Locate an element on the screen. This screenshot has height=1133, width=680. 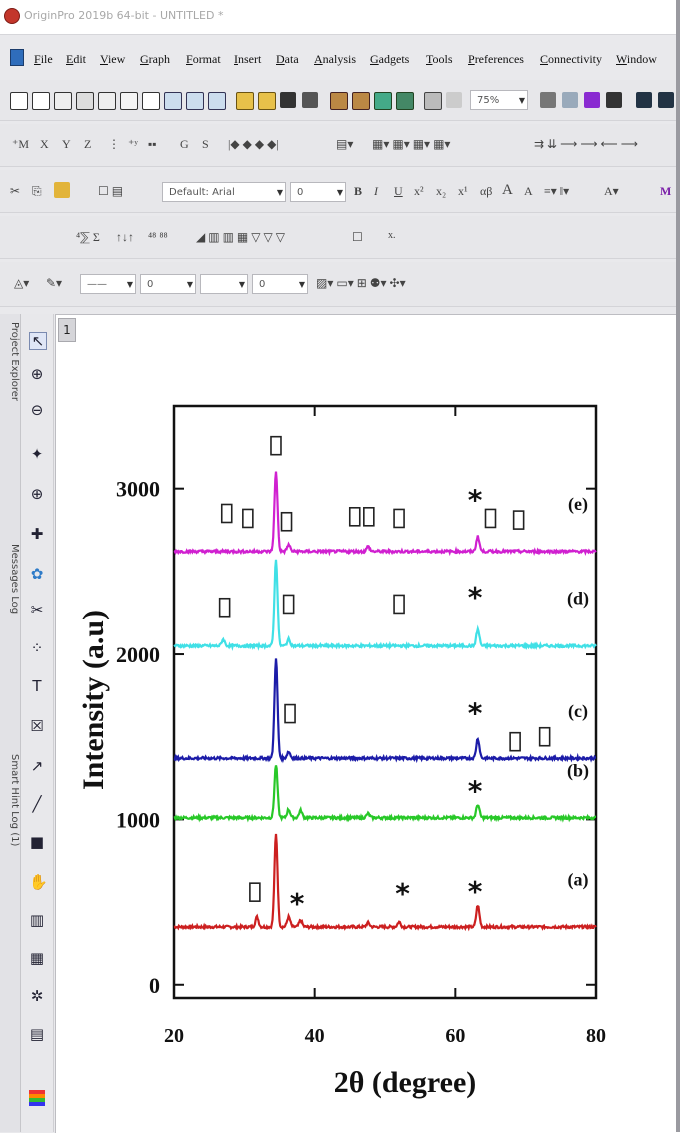
bold-button: B is located at coordinates (358, 191).